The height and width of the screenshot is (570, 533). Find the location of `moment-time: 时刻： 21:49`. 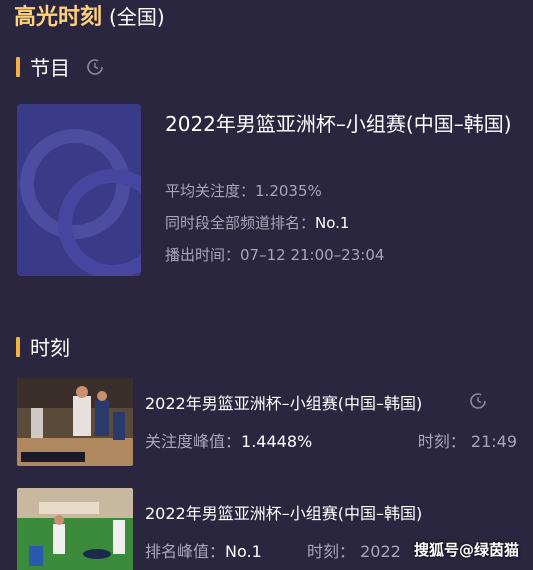

moment-time: 时刻： 21:49 is located at coordinates (467, 440).